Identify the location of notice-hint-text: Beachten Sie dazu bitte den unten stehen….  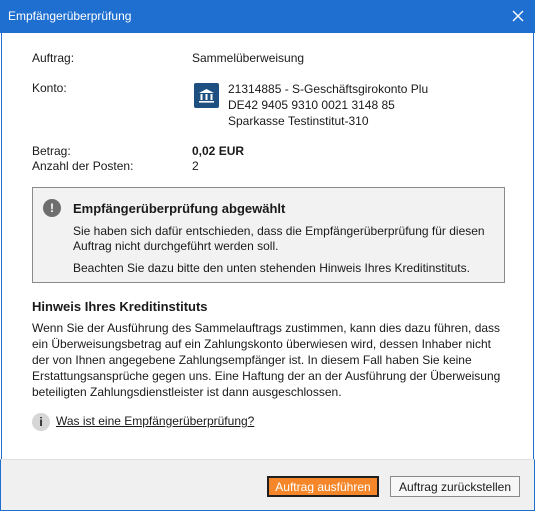
(271, 268).